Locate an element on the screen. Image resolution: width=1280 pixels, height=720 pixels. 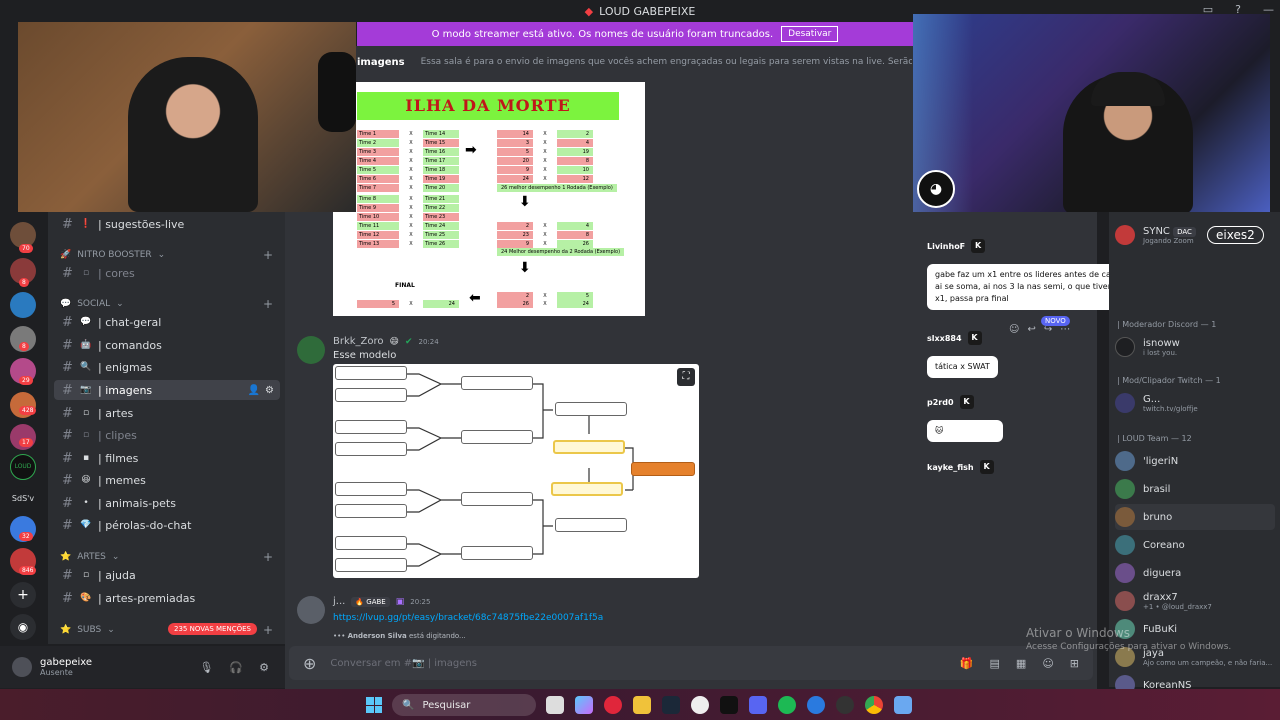
add-member-icon: 👤 is located at coordinates (254, 390).